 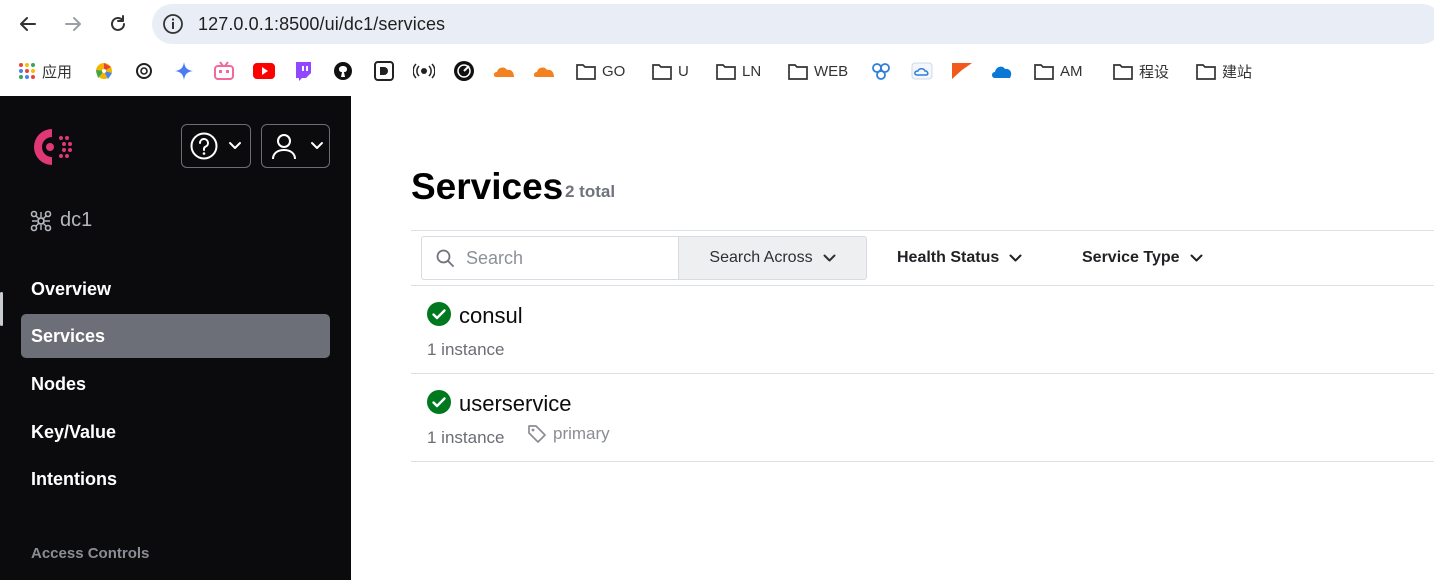 I want to click on bookmark-folder-ln-label: LN, so click(x=752, y=71).